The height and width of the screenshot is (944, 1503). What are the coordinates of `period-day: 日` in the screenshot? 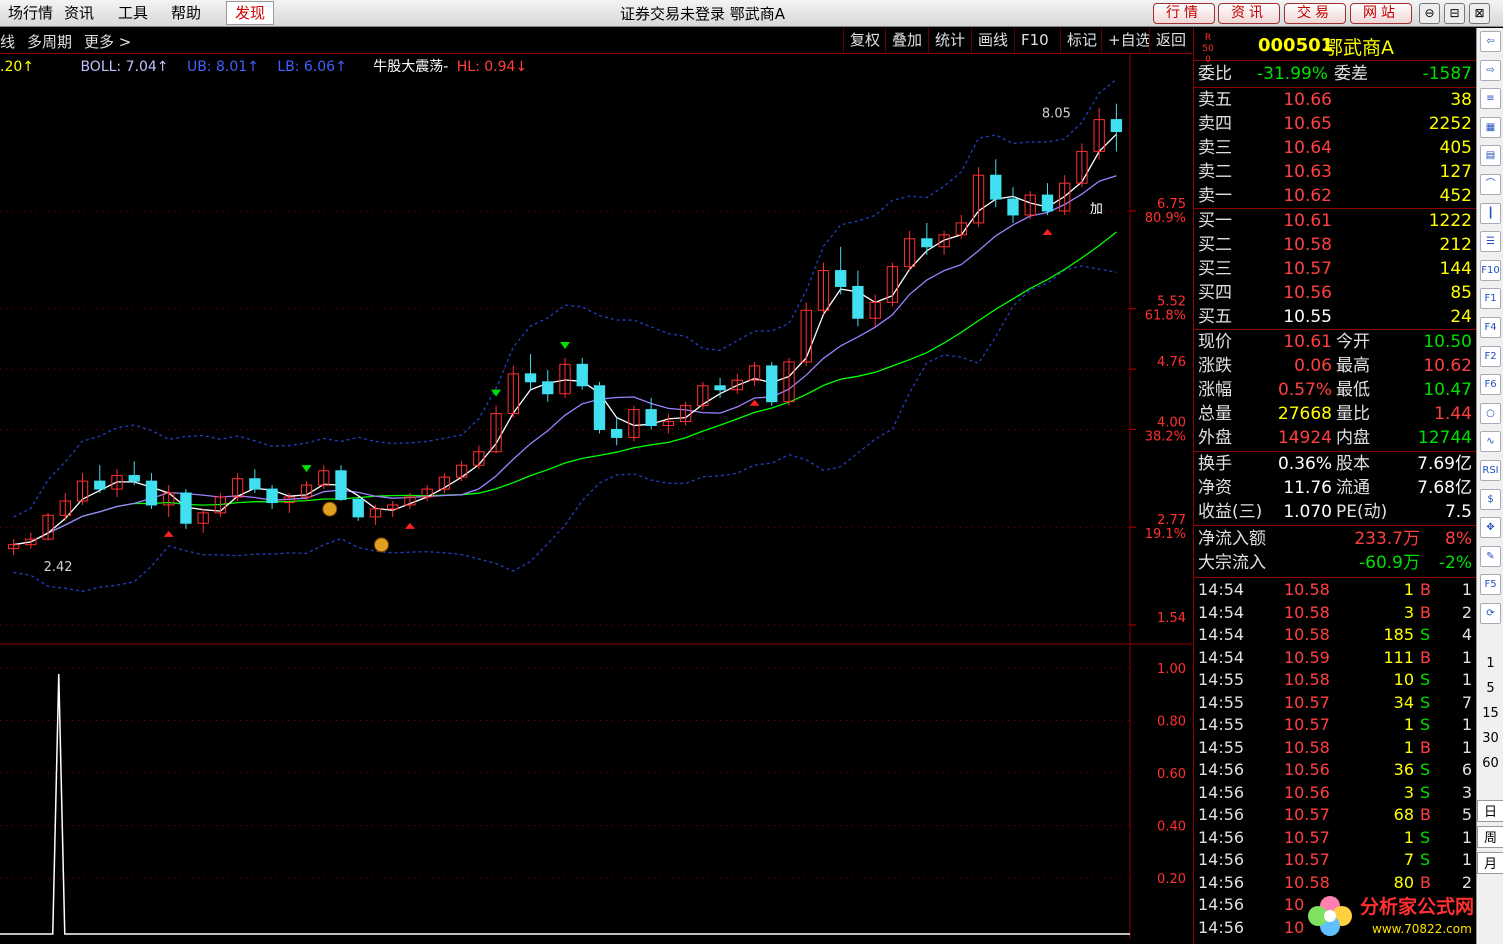 It's located at (1490, 811).